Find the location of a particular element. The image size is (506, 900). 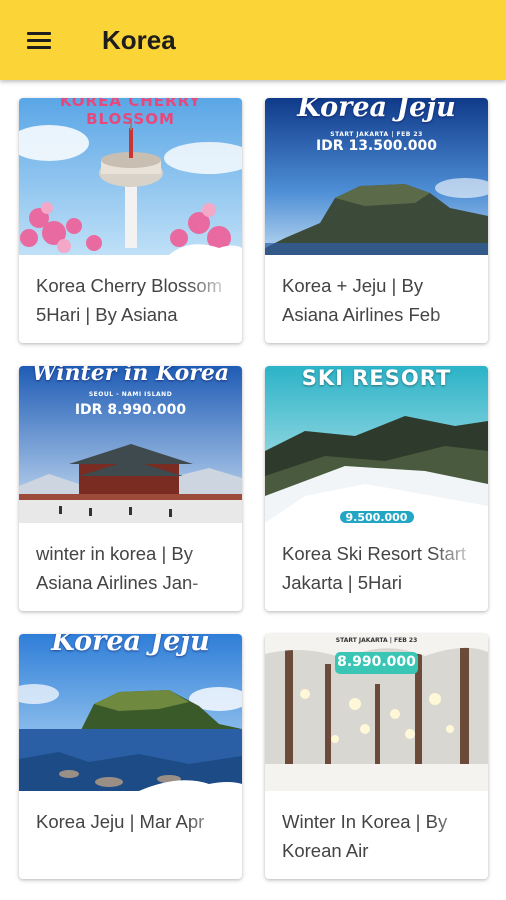

package-title: Korea Jeju | Mar Apr is located at coordinates (120, 821).